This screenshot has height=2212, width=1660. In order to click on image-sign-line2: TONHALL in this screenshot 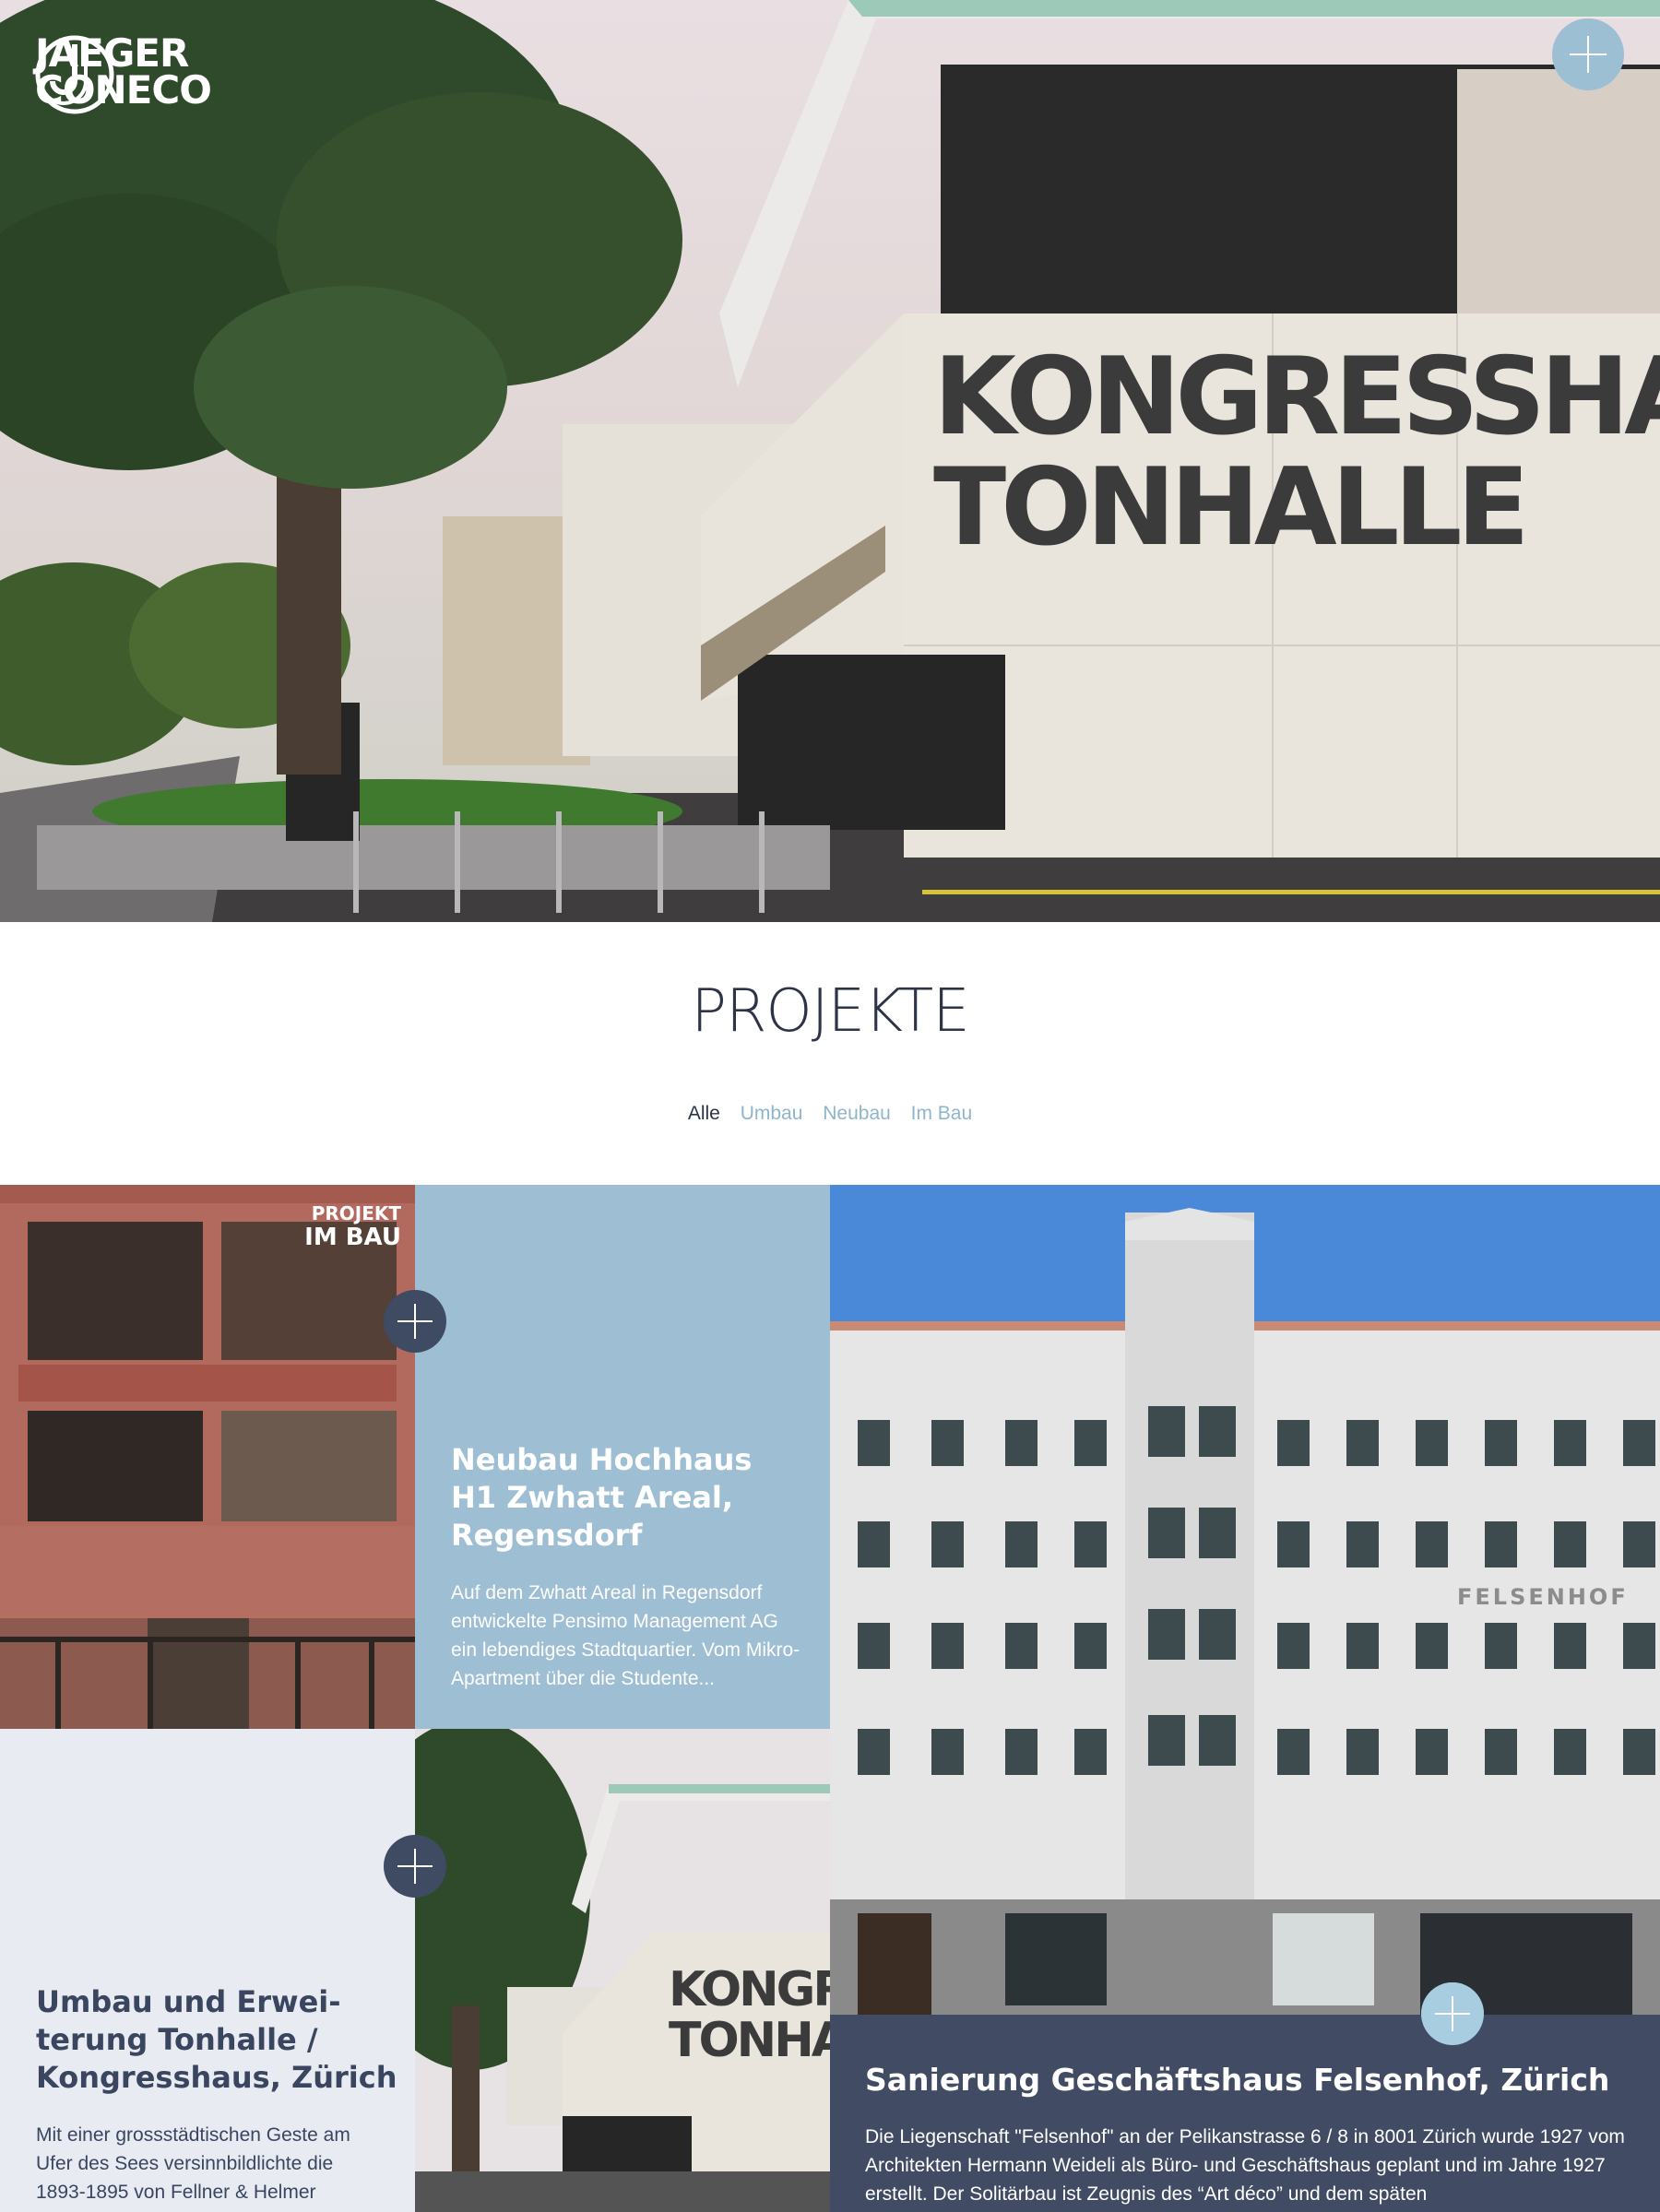, I will do `click(749, 2041)`.